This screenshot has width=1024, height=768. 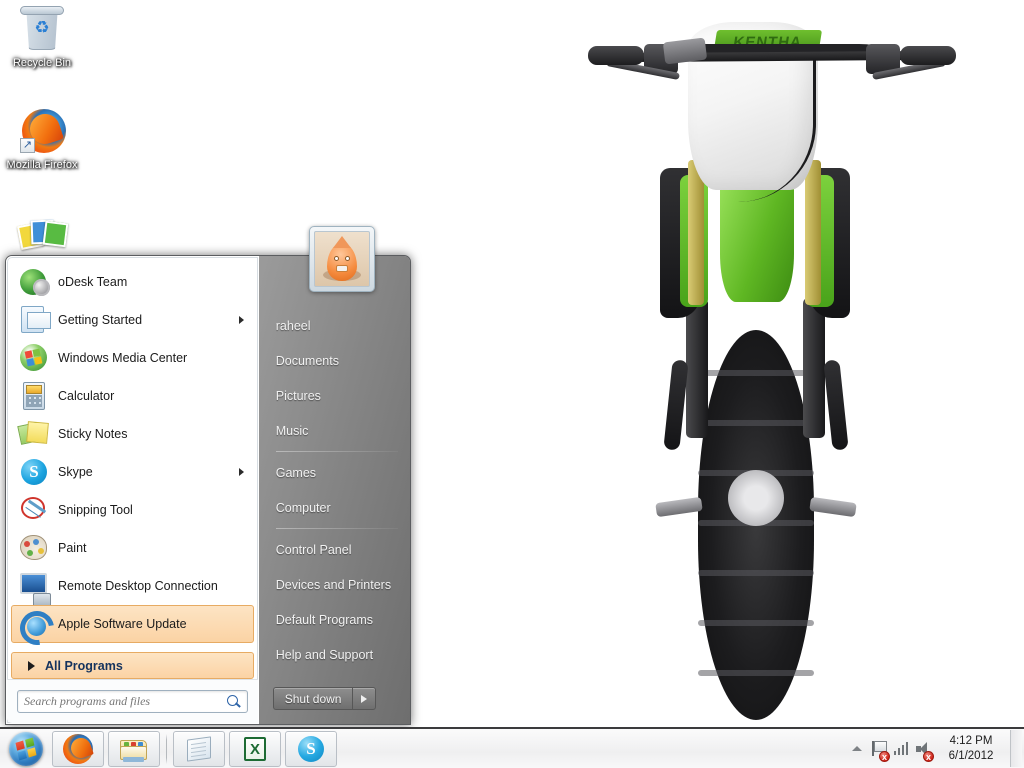 I want to click on sticky-notes-icon, so click(x=34, y=434).